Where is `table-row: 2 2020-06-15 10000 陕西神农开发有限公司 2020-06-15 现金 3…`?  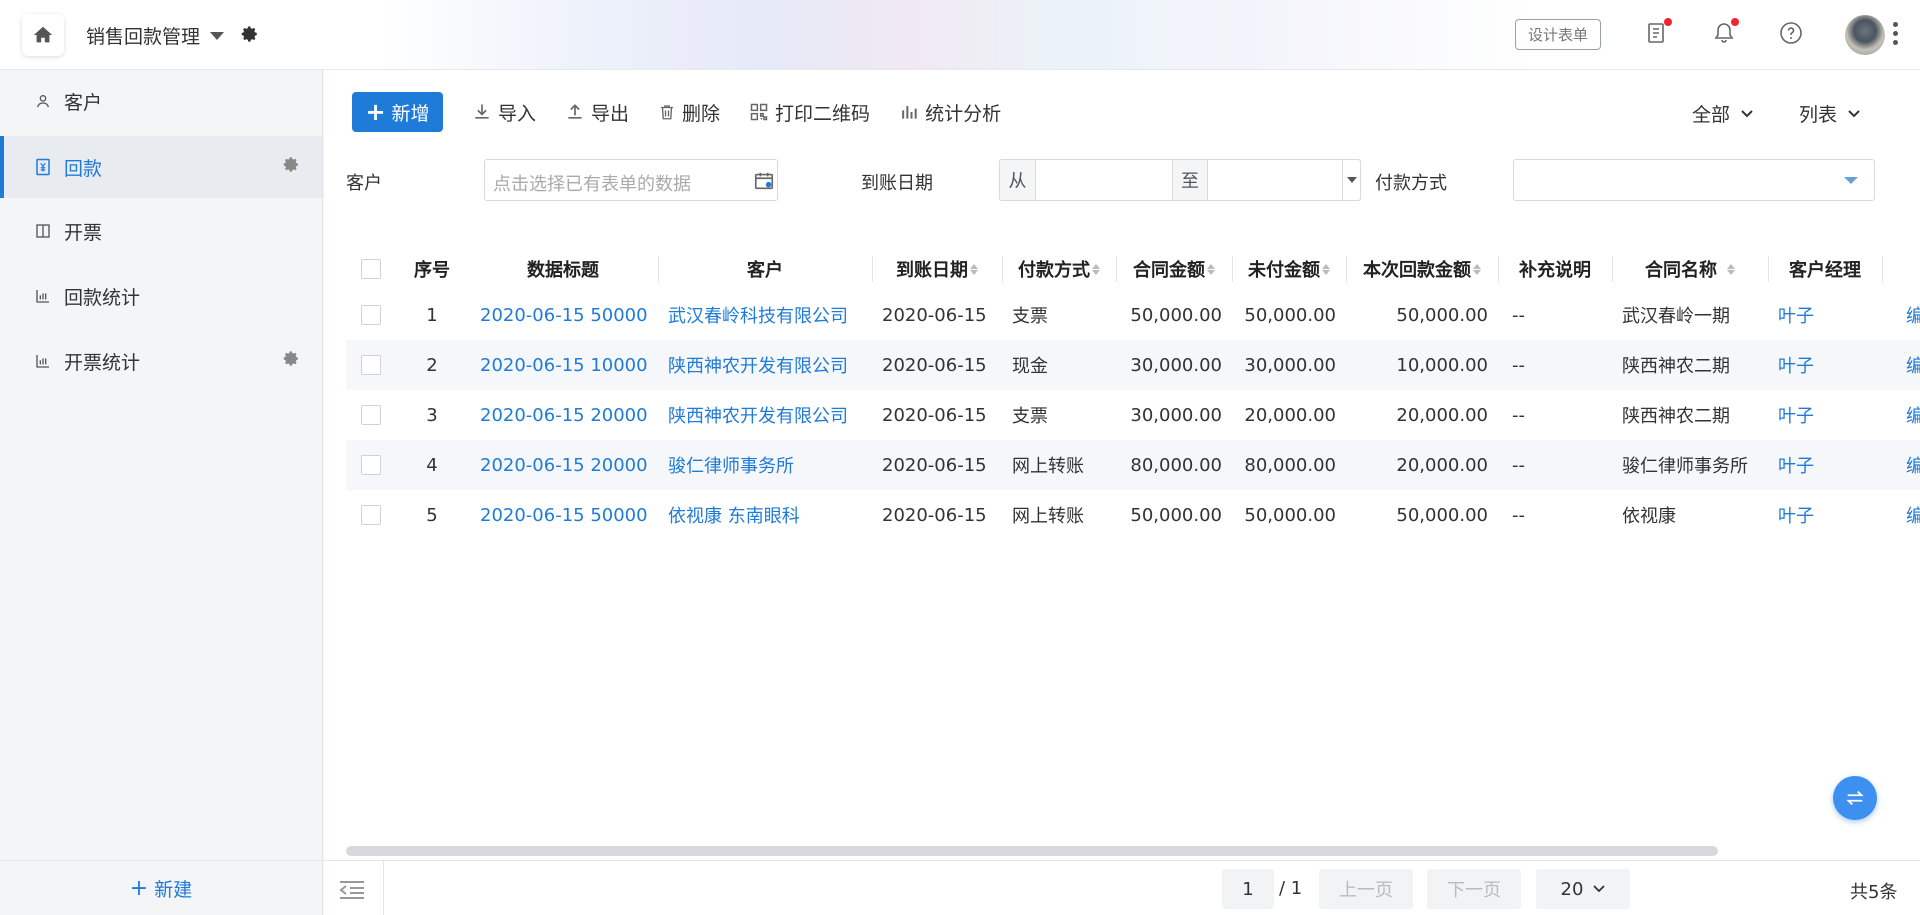 table-row: 2 2020-06-15 10000 陕西神农开发有限公司 2020-06-15 现金 3… is located at coordinates (1133, 365).